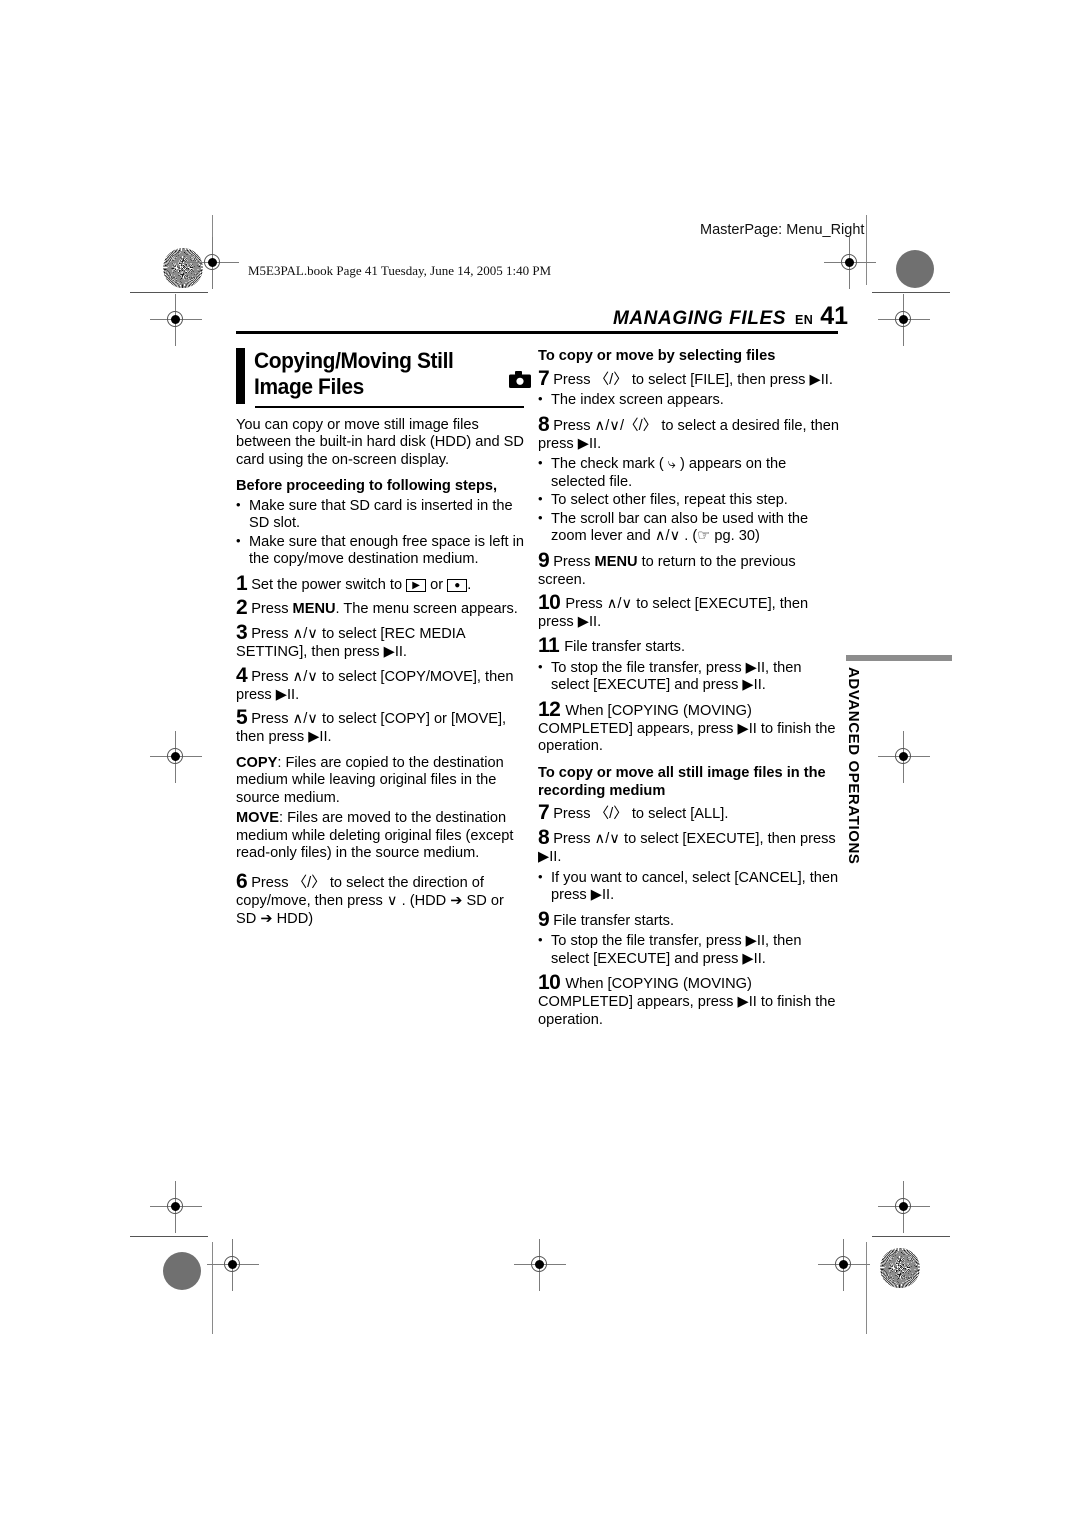  I want to click on step-7-all: 7 Press 〈/〉 to select [ALL]., so click(689, 813).